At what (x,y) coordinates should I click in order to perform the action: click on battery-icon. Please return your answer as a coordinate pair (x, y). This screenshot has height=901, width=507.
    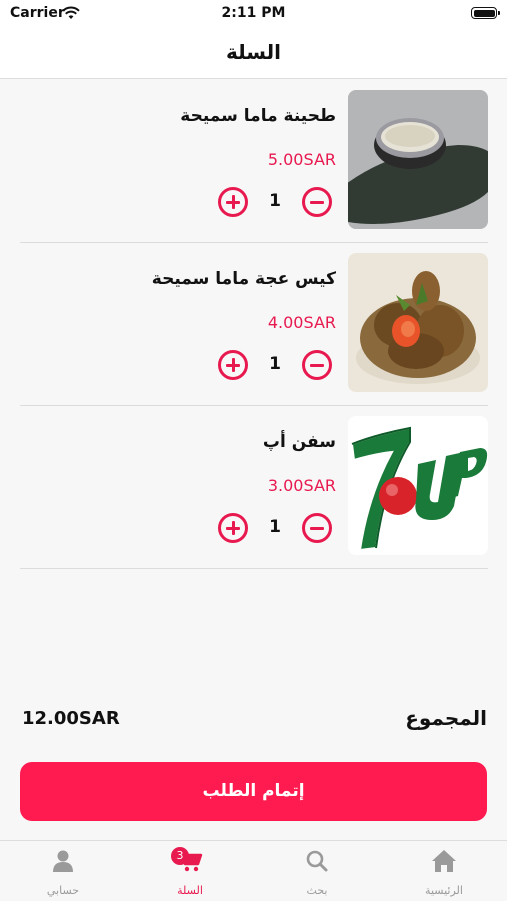
    Looking at the image, I should click on (485, 13).